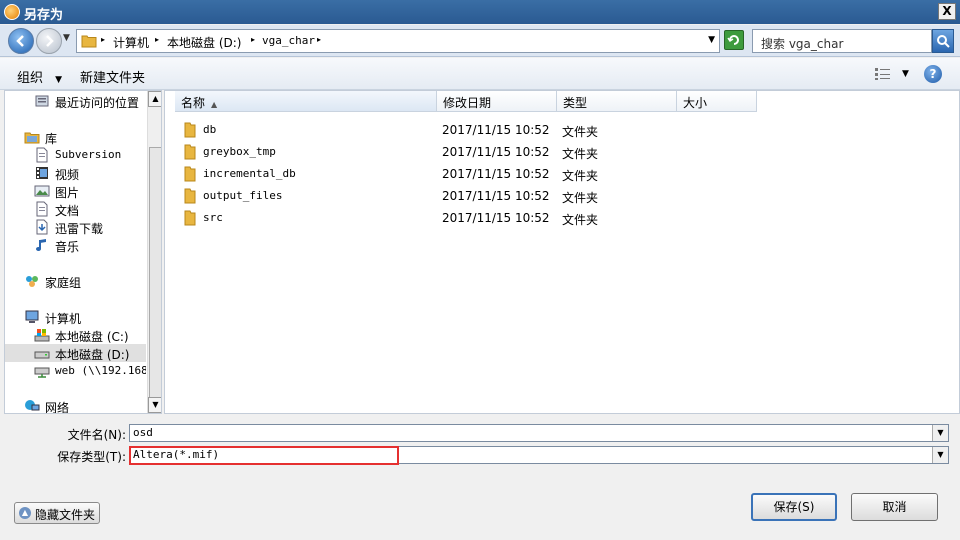 The image size is (960, 540). Describe the element at coordinates (21, 41) in the screenshot. I see `back-button` at that location.